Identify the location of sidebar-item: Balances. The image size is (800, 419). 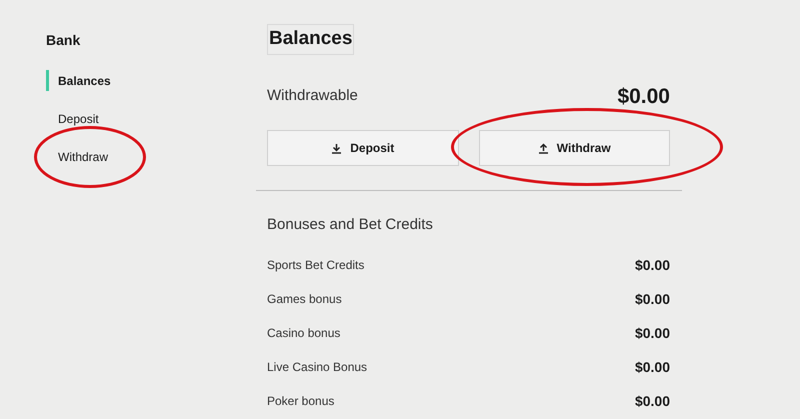
(78, 80).